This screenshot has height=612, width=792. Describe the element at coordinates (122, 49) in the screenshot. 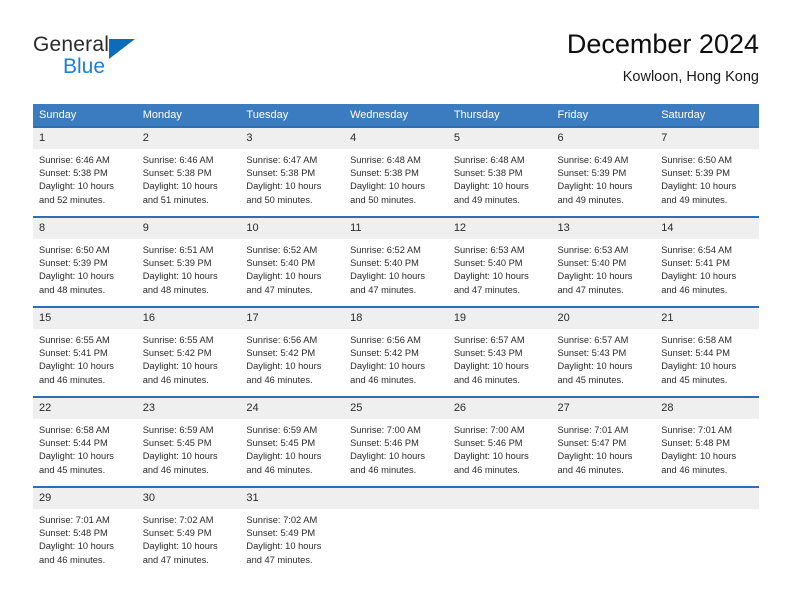

I see `blue-triangle-icon` at that location.